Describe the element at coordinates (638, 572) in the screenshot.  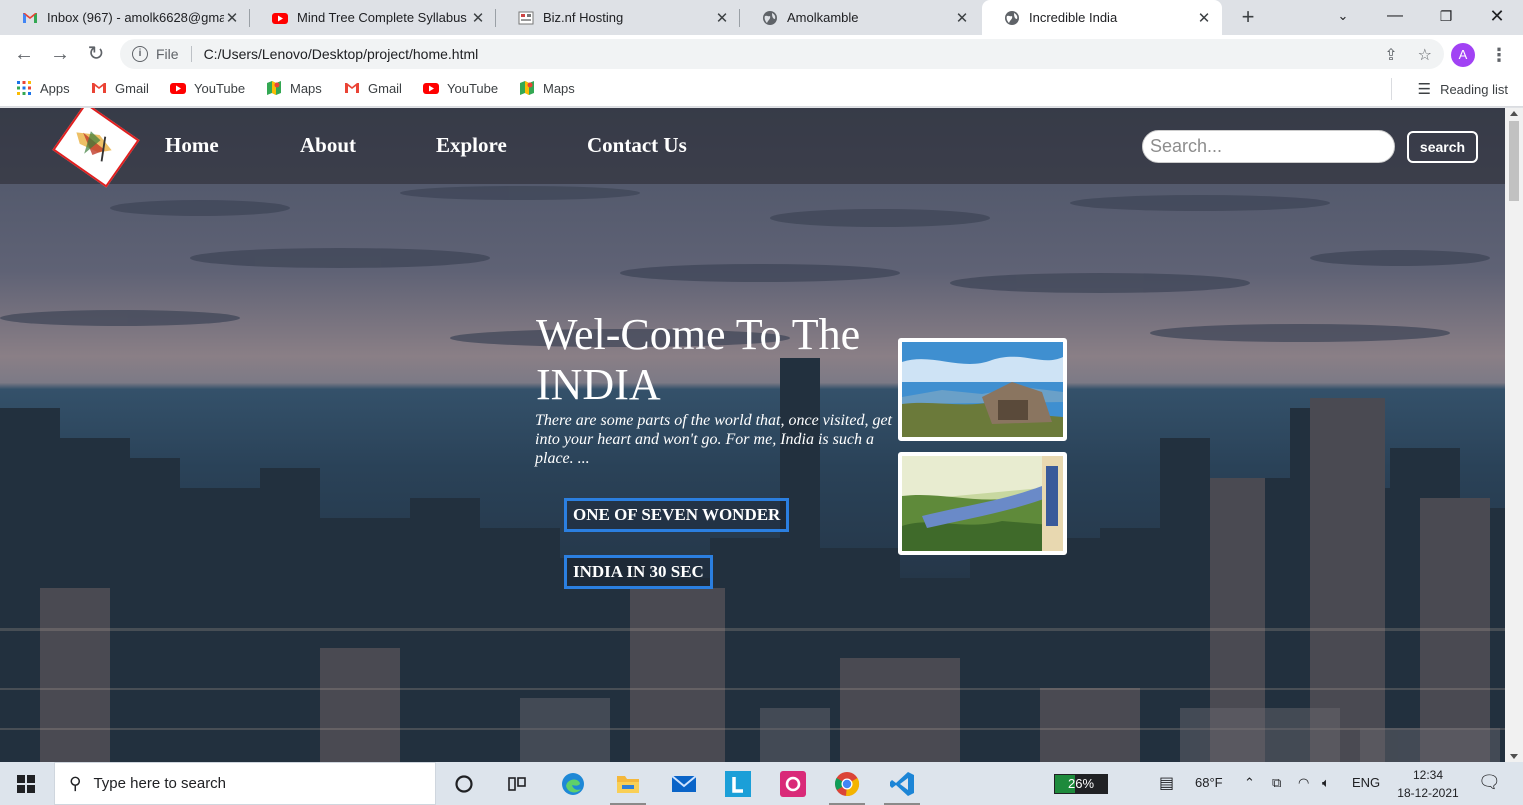
I see `india-in-30-sec-button: INDIA IN 30 SEC` at that location.